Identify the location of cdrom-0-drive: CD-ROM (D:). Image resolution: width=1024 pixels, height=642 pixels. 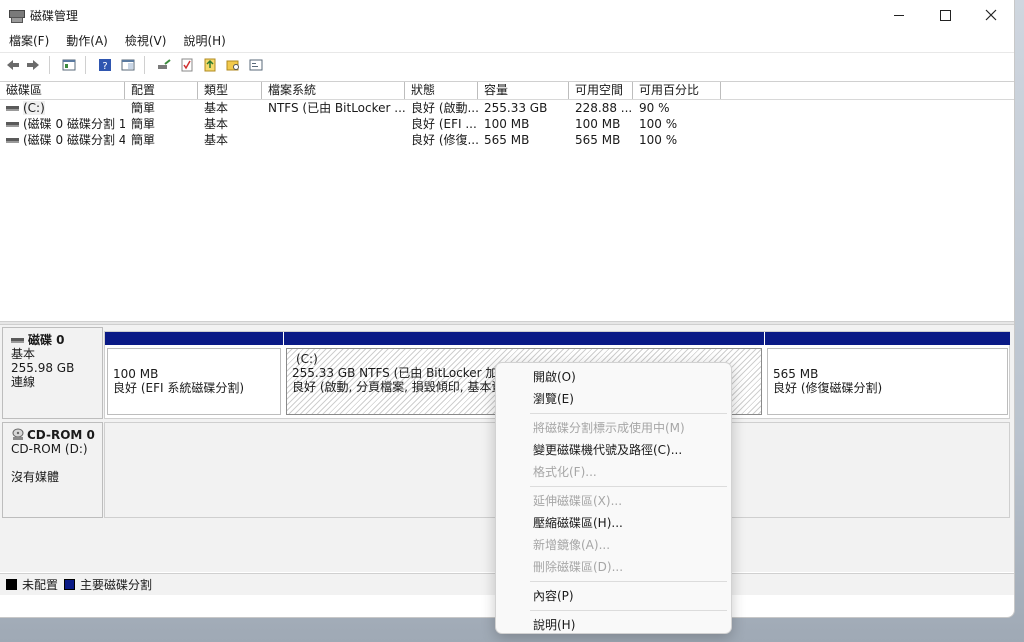
(49, 449).